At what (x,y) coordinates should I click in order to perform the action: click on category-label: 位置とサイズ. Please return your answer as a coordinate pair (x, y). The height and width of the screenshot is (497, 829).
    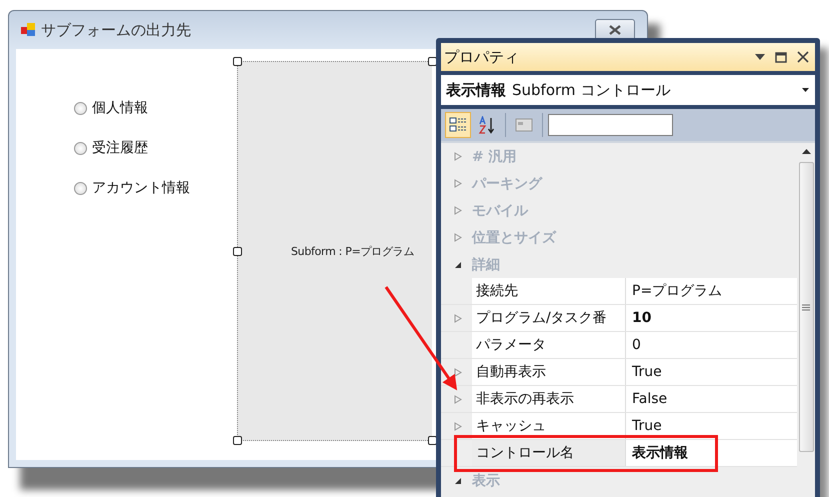
    Looking at the image, I should click on (514, 237).